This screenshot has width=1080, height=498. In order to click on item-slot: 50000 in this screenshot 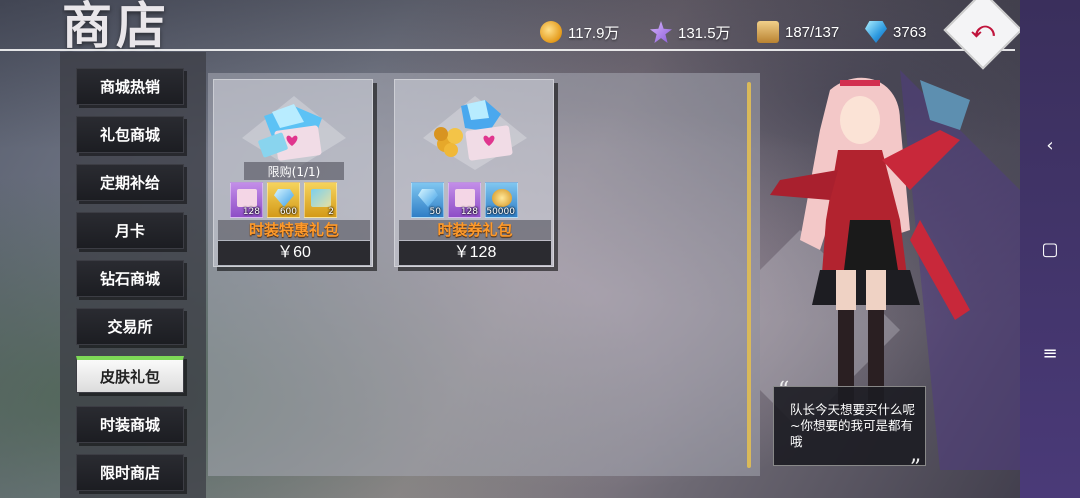, I will do `click(501, 200)`.